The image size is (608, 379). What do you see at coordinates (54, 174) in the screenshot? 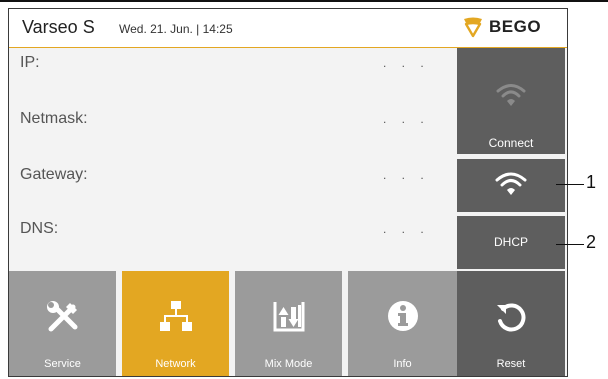
I see `gateway-label: Gateway:` at bounding box center [54, 174].